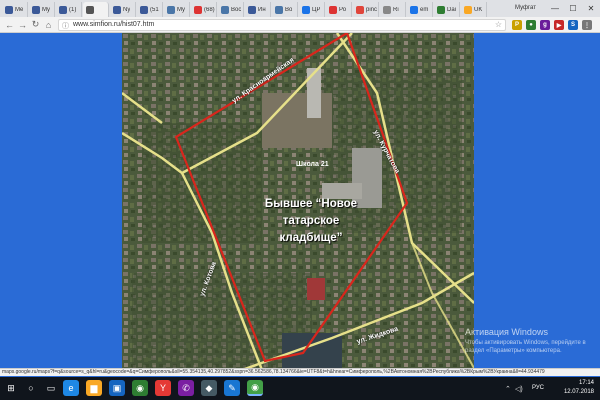 This screenshot has height=400, width=600. I want to click on windows-activation-title: Активация Windows, so click(506, 332).